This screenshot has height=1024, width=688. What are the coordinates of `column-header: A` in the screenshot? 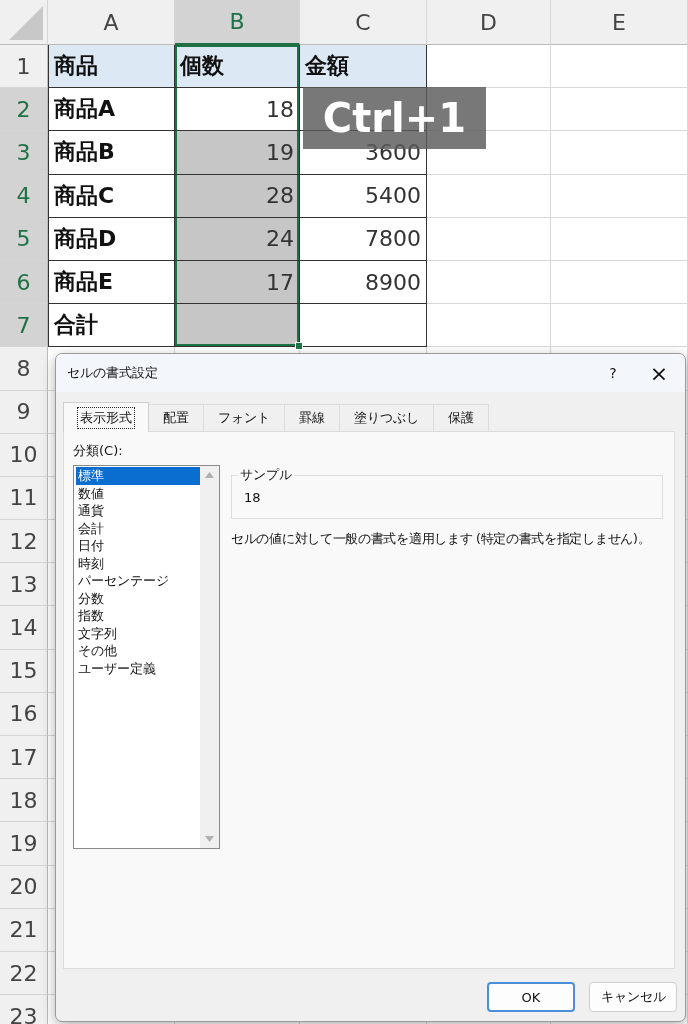 It's located at (111, 22).